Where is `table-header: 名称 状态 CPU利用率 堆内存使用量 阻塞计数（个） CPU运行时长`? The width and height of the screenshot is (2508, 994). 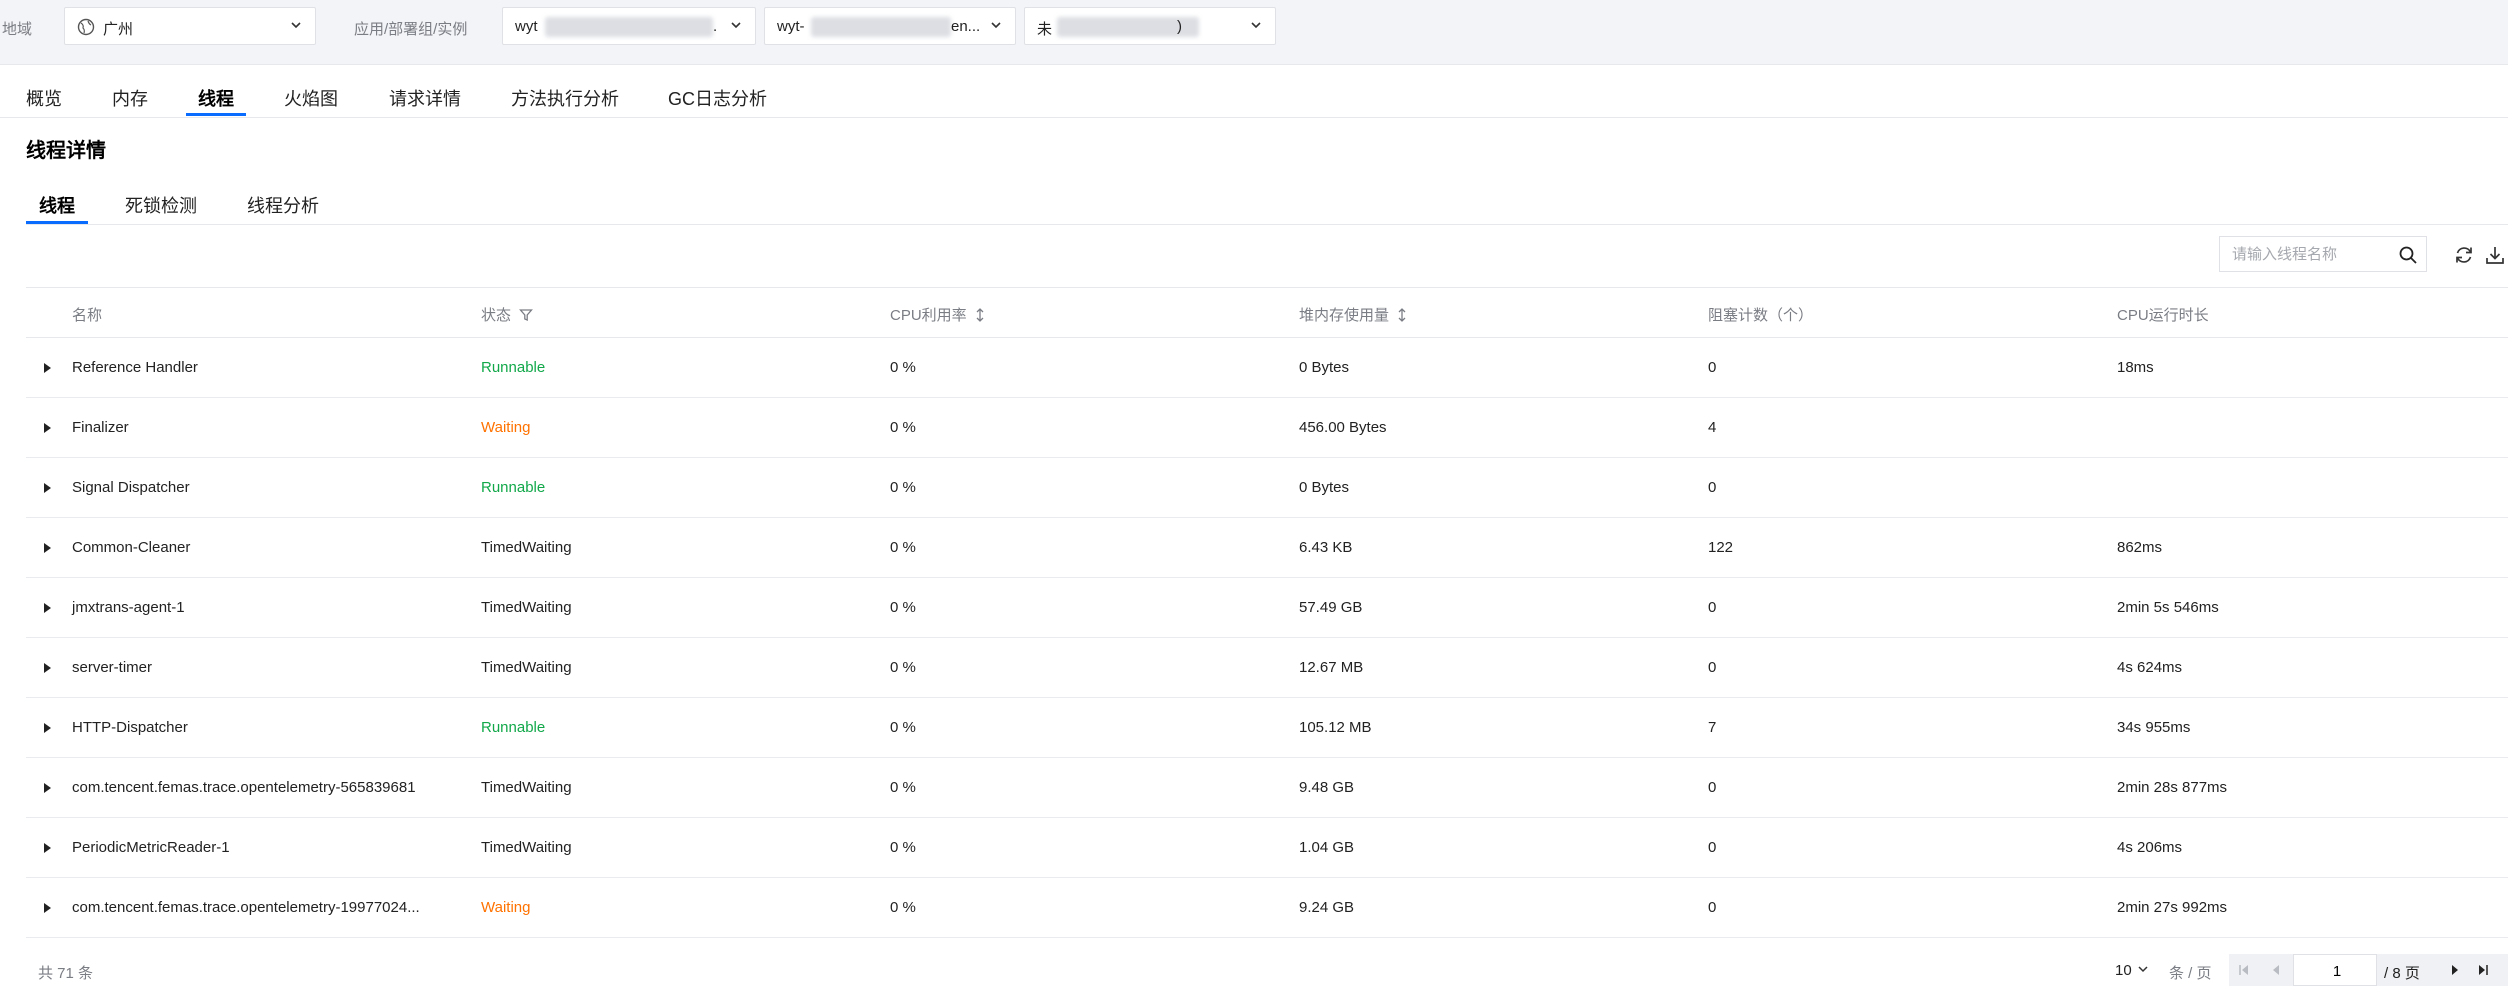
table-header: 名称 状态 CPU利用率 堆内存使用量 阻塞计数（个） CPU运行时长 is located at coordinates (1267, 313).